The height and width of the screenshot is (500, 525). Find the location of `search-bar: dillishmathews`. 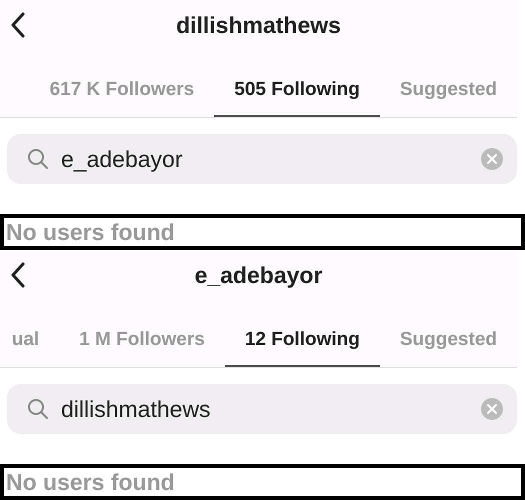

search-bar: dillishmathews is located at coordinates (262, 409).